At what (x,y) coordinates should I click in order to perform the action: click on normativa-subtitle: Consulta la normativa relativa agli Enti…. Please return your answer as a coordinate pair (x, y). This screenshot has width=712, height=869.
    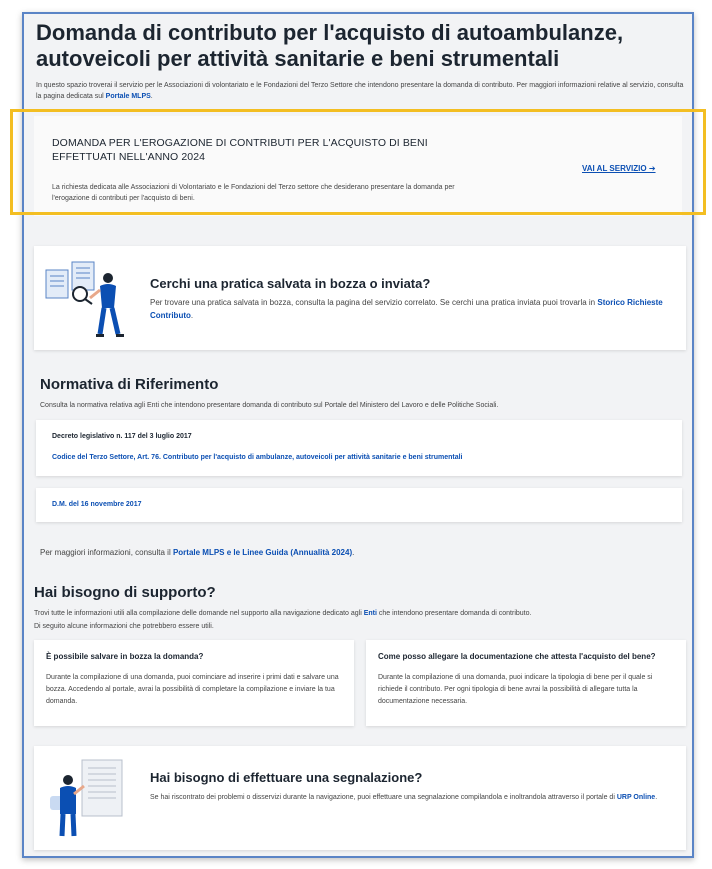
    Looking at the image, I should click on (269, 405).